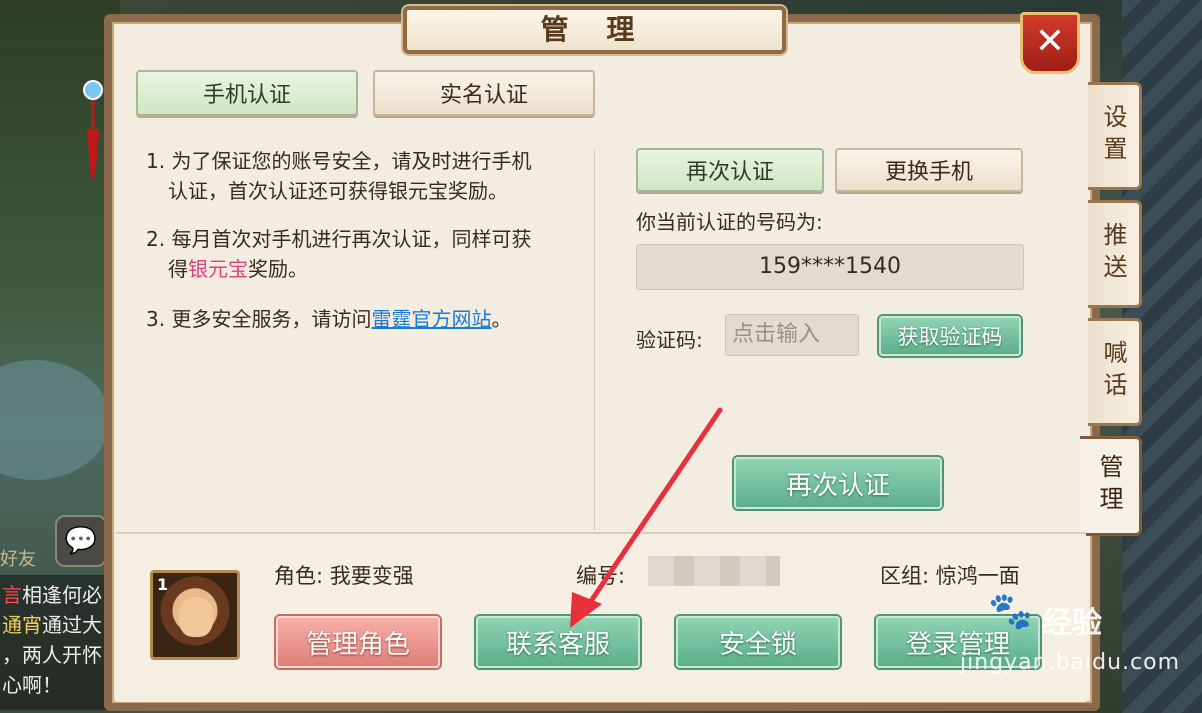 The image size is (1202, 713). I want to click on chat-name: 通宵, so click(22, 625).